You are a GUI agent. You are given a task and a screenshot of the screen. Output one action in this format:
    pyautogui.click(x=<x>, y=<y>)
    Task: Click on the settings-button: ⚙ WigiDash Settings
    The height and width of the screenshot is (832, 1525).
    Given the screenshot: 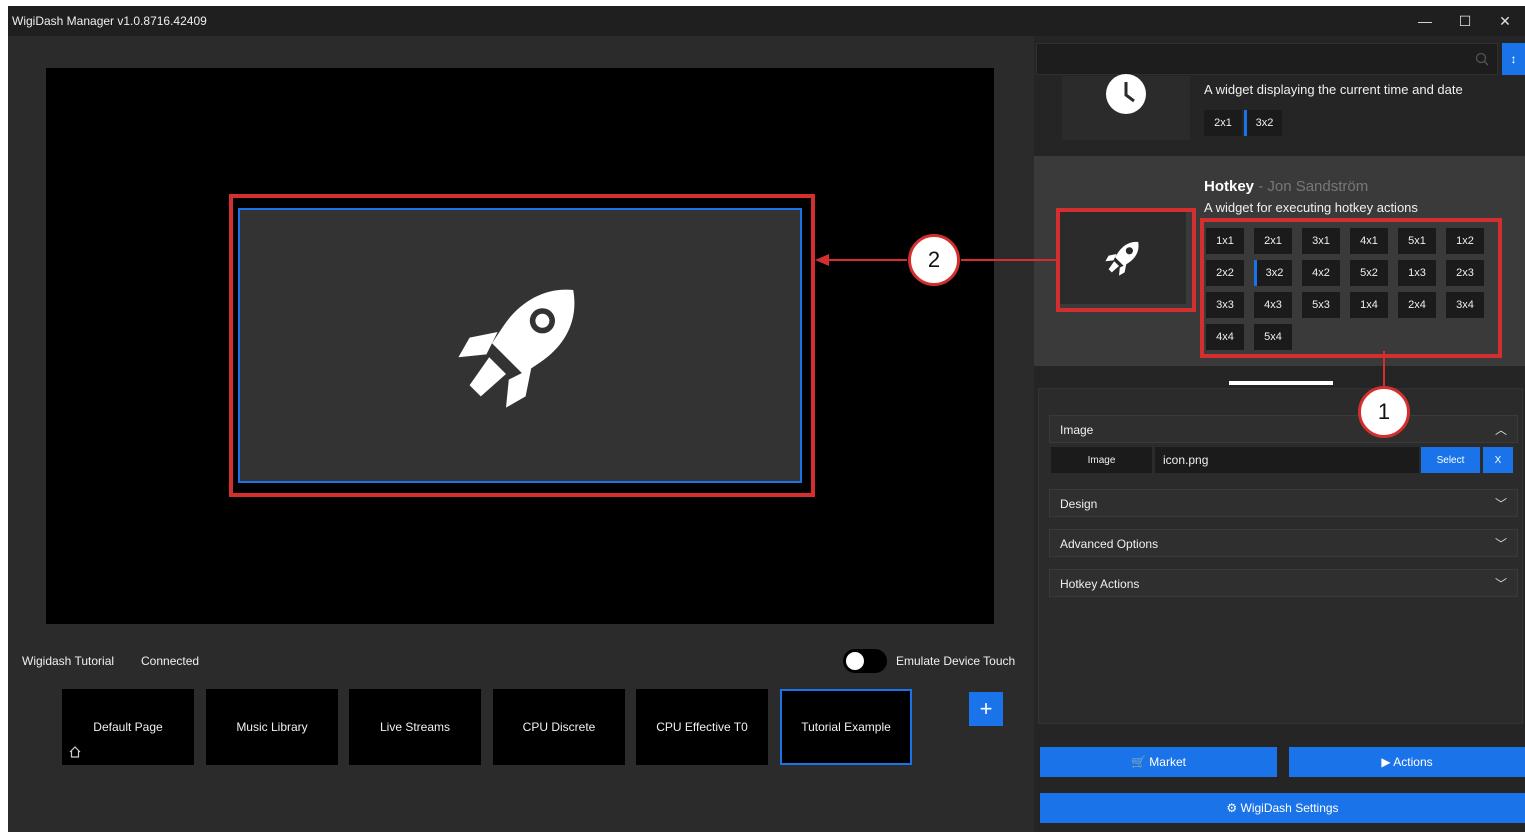 What is the action you would take?
    pyautogui.click(x=1282, y=808)
    